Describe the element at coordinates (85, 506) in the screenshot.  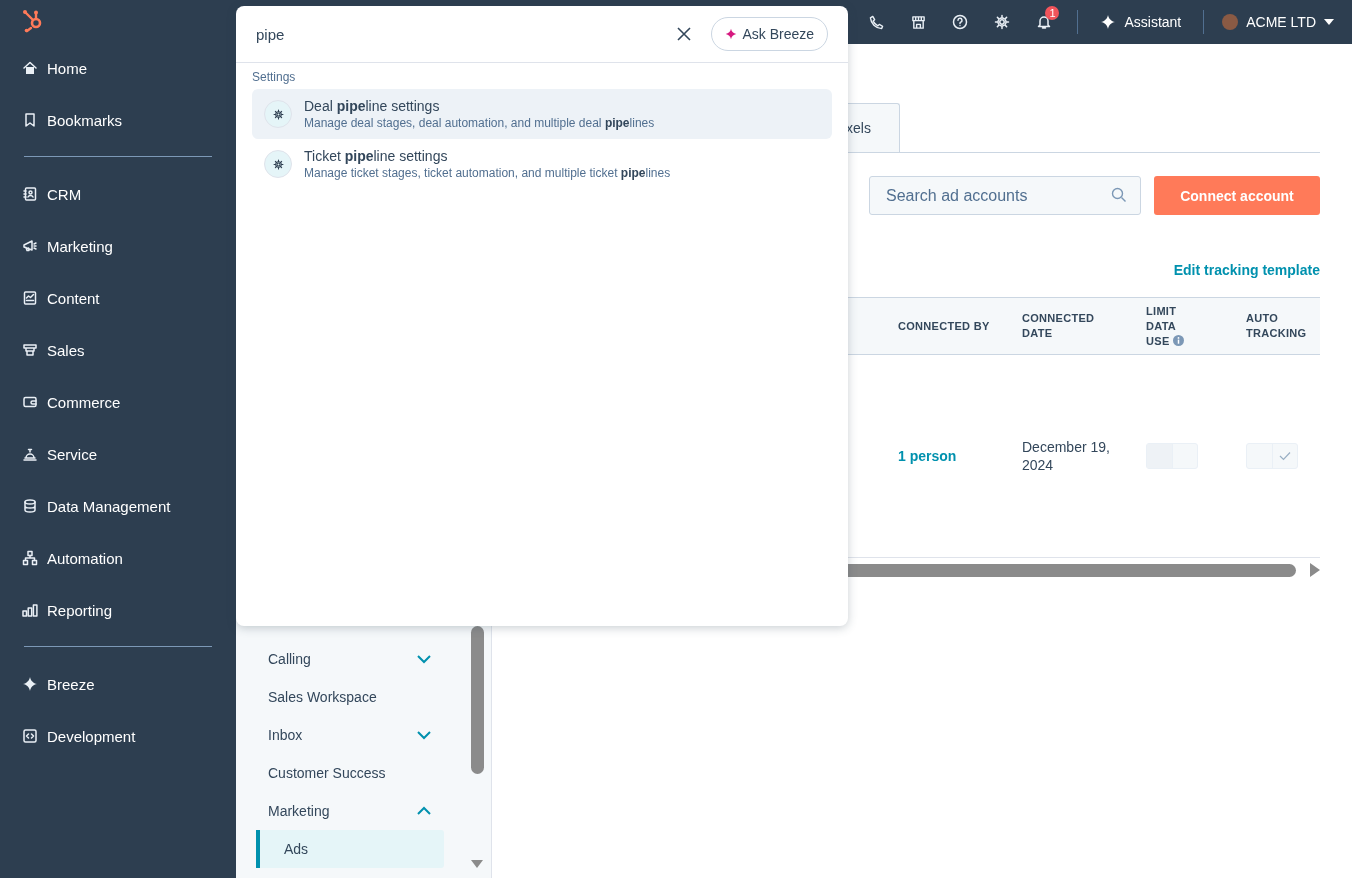
I see `nav-item: Data Management` at that location.